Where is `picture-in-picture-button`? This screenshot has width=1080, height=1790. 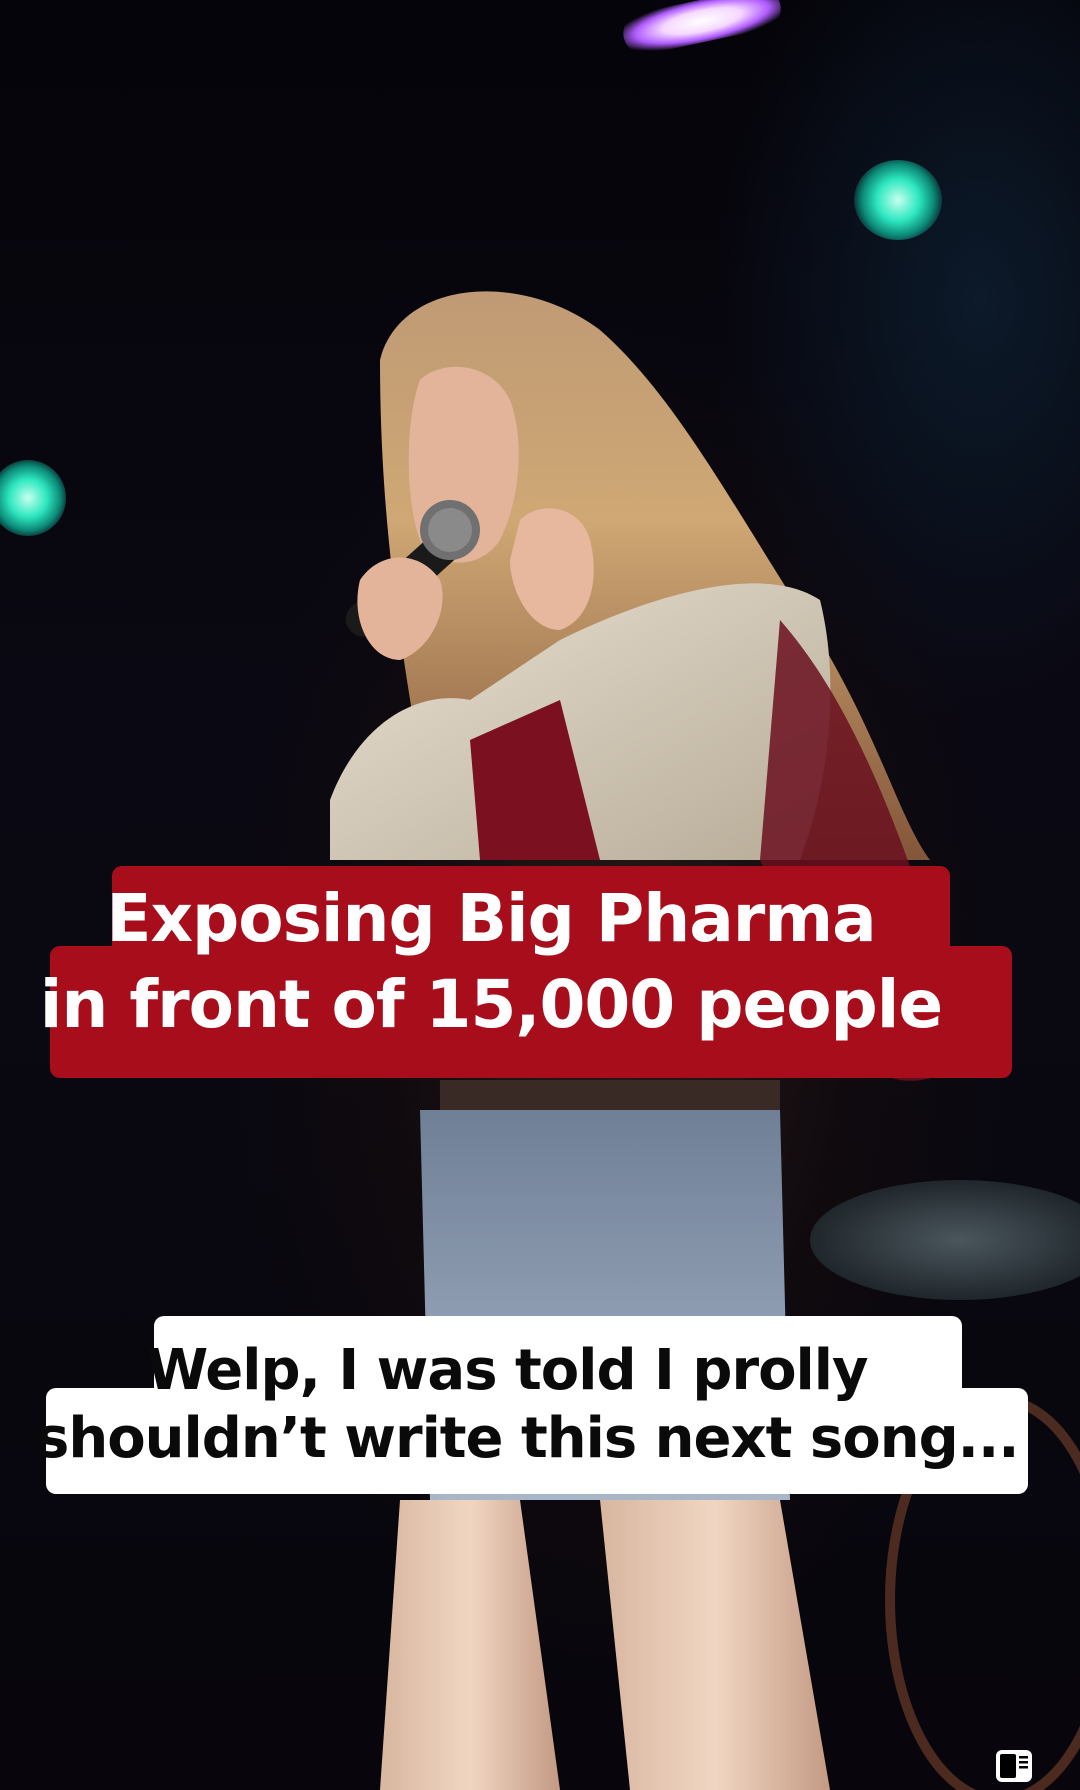 picture-in-picture-button is located at coordinates (1014, 1766).